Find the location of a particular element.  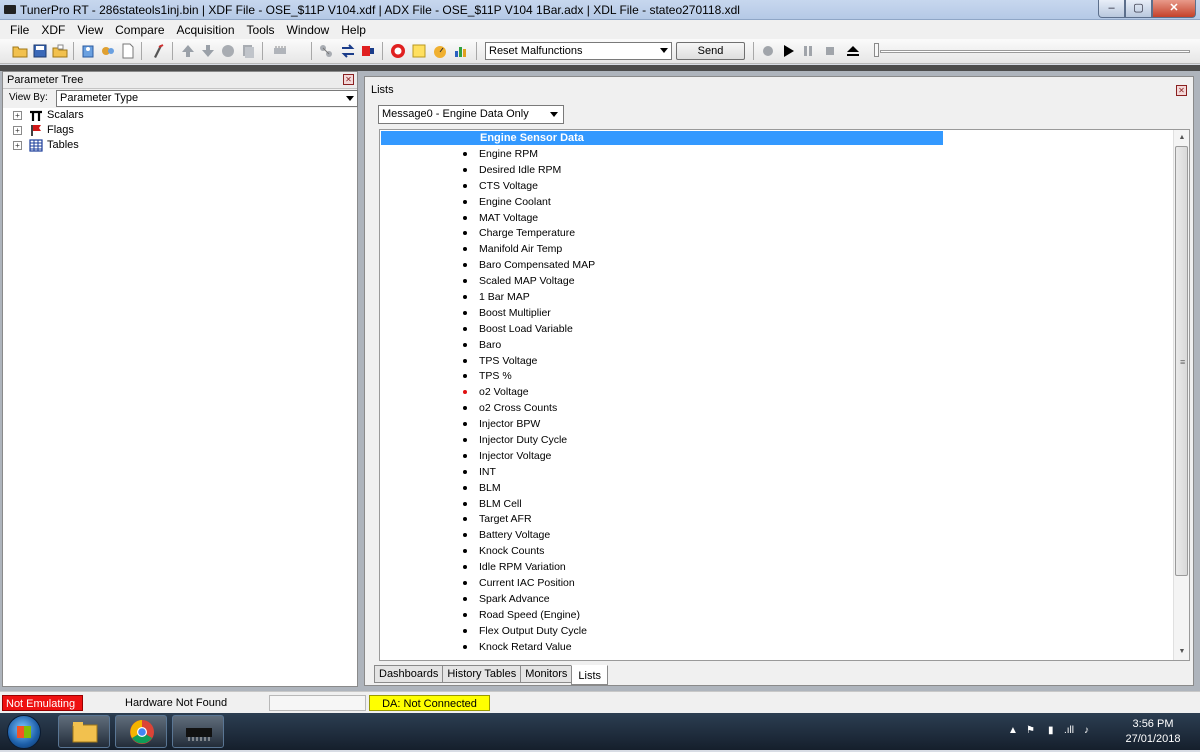

list-item: Flex Output Duty Cycle is located at coordinates (777, 631).